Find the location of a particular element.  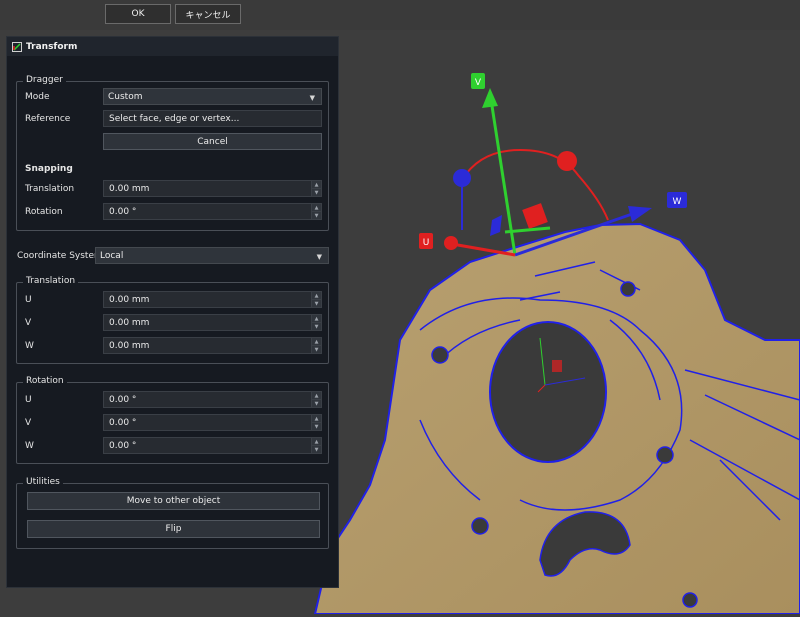

rotation-v-input: 0.00 ° ▲ ▼ is located at coordinates (212, 422).